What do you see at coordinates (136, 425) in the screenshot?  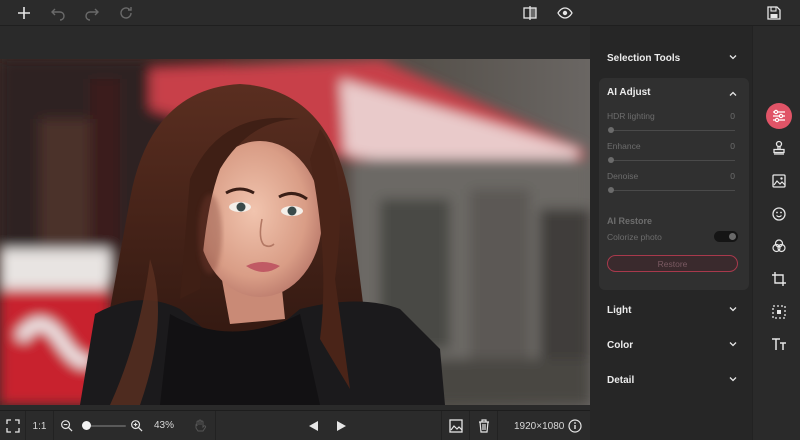 I see `zoom-in-icon` at bounding box center [136, 425].